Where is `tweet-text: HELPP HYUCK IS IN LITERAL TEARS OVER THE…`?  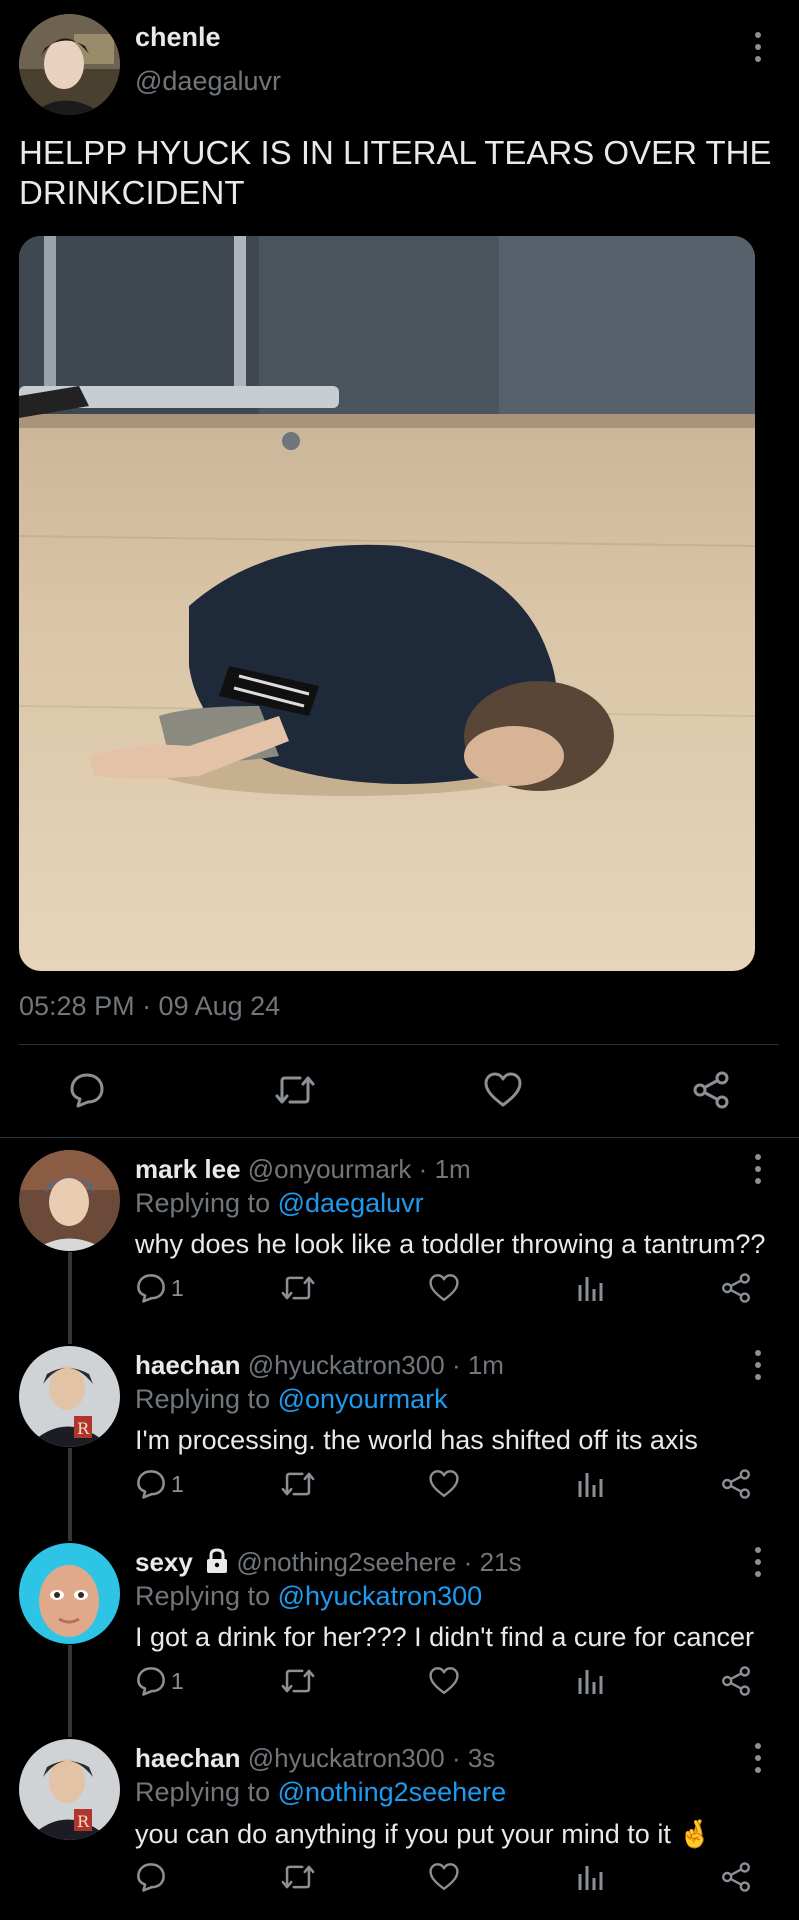
tweet-text: HELPP HYUCK IS IN LITERAL TEARS OVER THE… is located at coordinates (395, 172).